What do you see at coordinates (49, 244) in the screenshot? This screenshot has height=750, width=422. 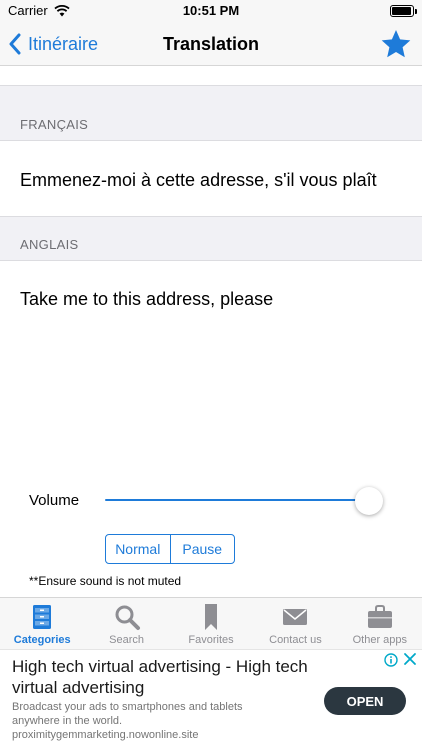 I see `target-language-label: ANGLAIS` at bounding box center [49, 244].